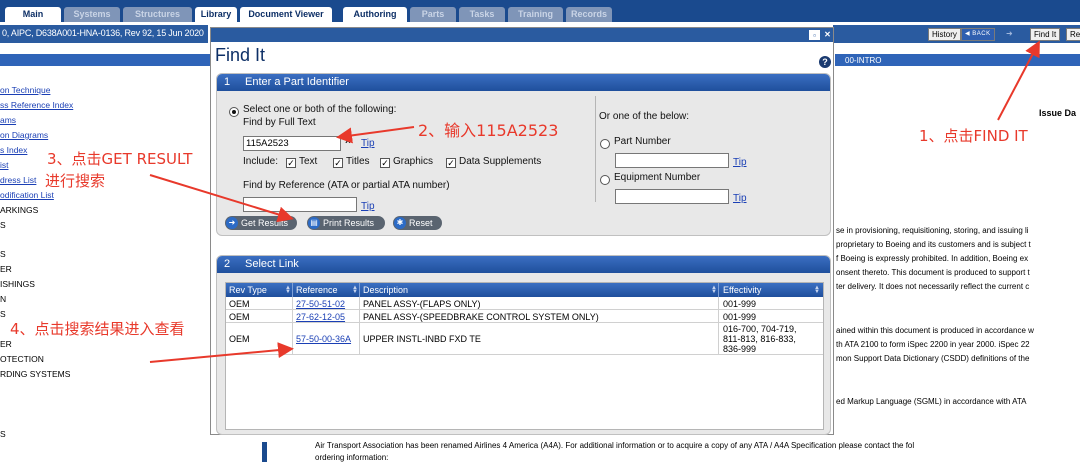 Image resolution: width=1080 pixels, height=462 pixels. What do you see at coordinates (320, 109) in the screenshot?
I see `select-prompt: Select one or both of the following:` at bounding box center [320, 109].